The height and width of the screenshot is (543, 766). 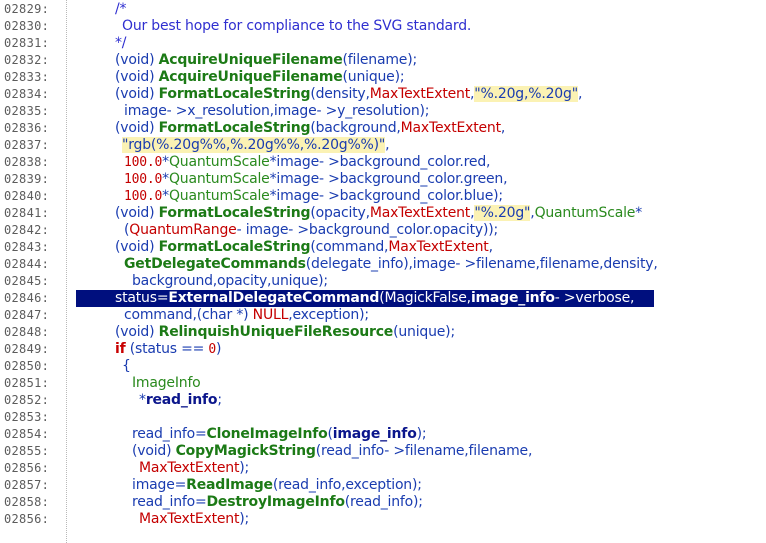 I want to click on code-token: image_info, so click(x=512, y=298).